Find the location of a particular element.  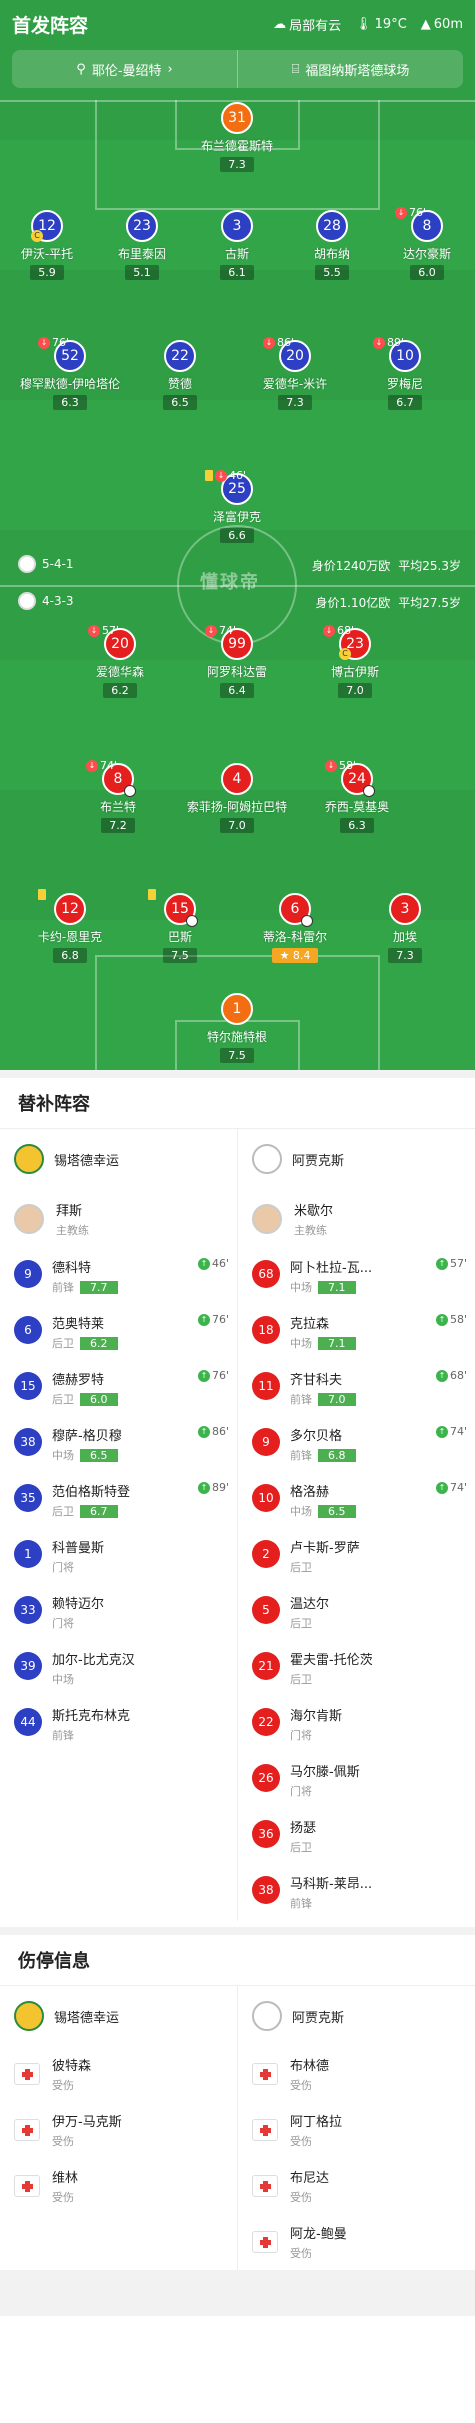

sub-player-row: 18 克拉森 中场 7.1 ↑ 58' is located at coordinates (356, 1333).